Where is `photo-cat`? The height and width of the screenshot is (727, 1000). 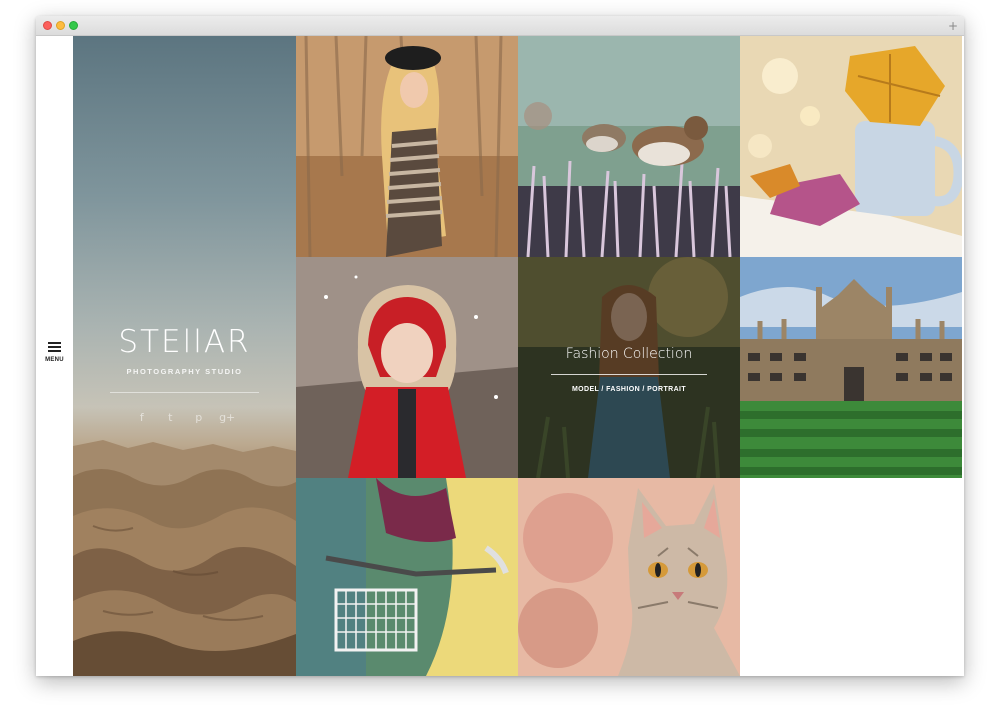 photo-cat is located at coordinates (629, 577).